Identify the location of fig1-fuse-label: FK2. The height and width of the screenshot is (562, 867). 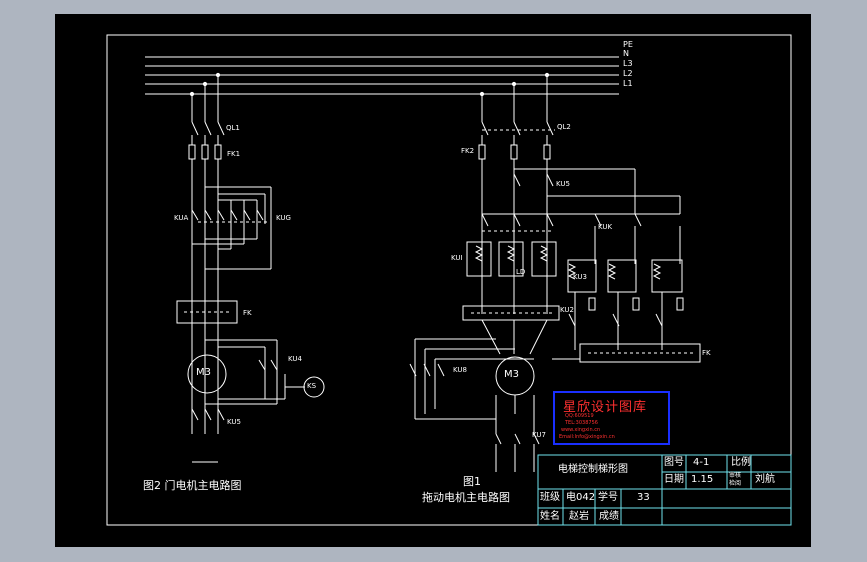
(468, 151).